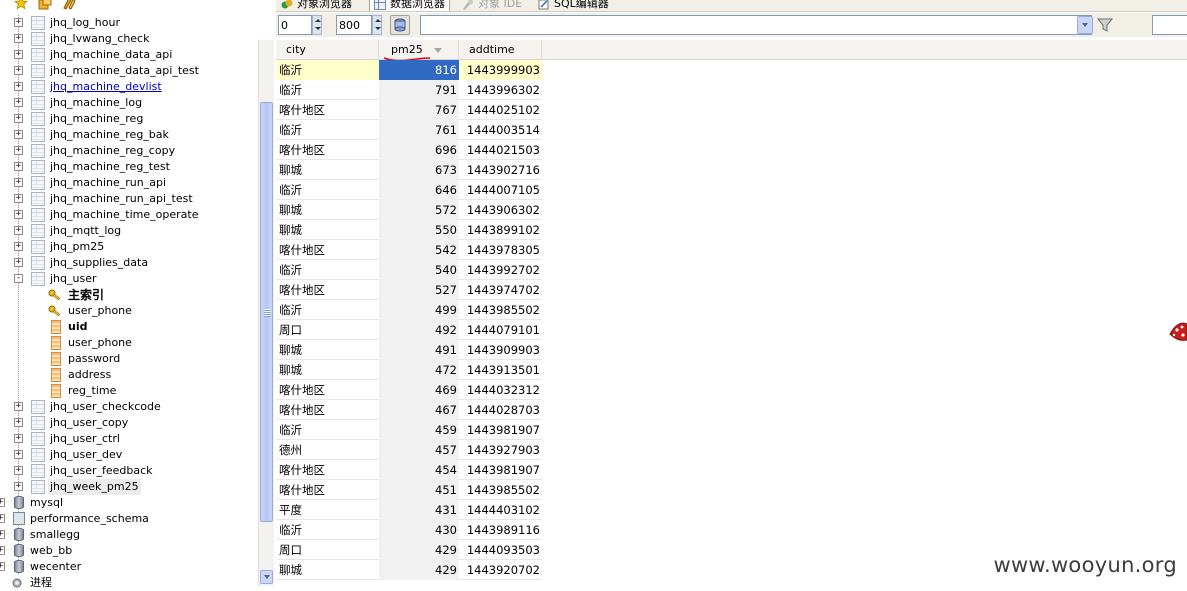  What do you see at coordinates (409, 450) in the screenshot?
I see `table-row: 德州 457 1443927903` at bounding box center [409, 450].